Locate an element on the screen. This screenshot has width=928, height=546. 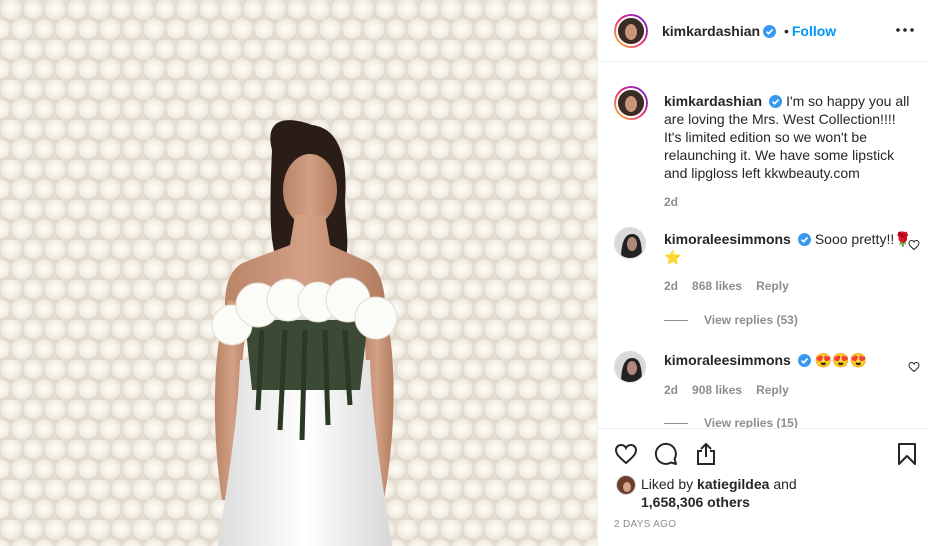
caption-age: 2d is located at coordinates (671, 202).